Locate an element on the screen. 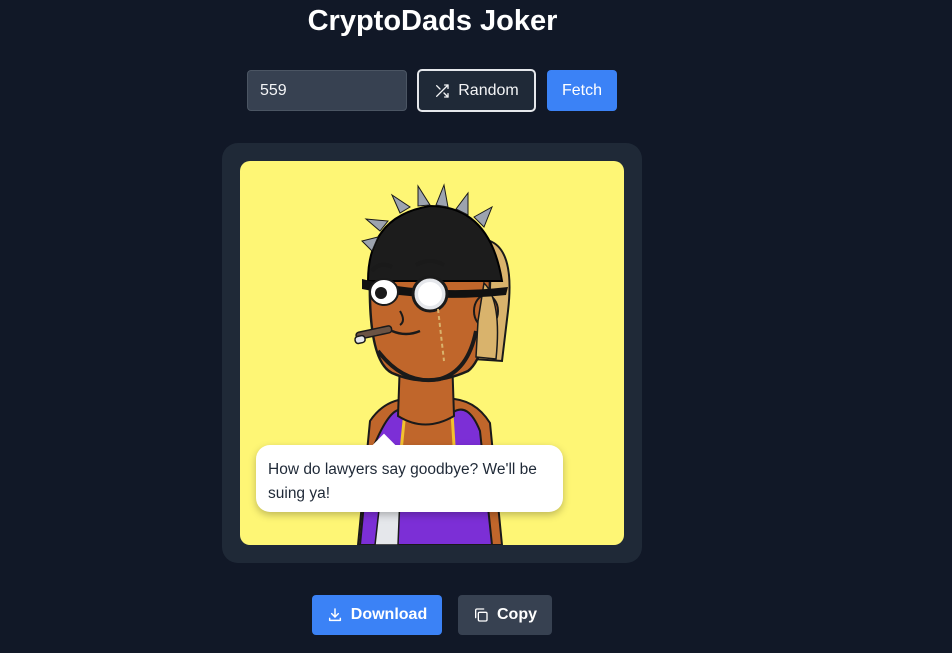 This screenshot has width=952, height=653. download-button-label: Download is located at coordinates (389, 614).